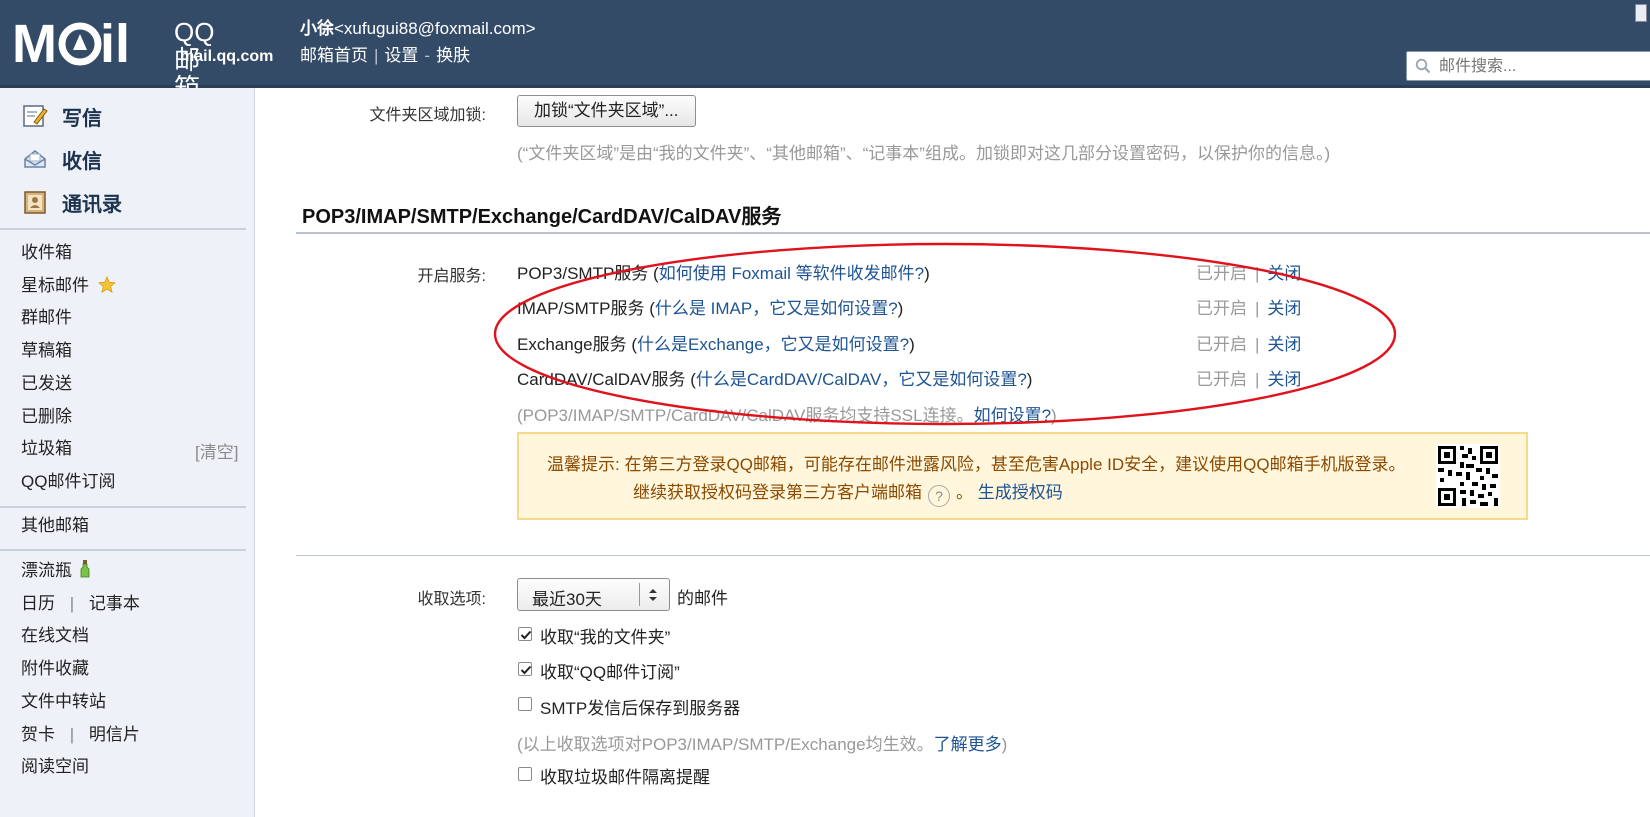 The width and height of the screenshot is (1650, 817). Describe the element at coordinates (1004, 744) in the screenshot. I see `fetch-note-close: )` at that location.